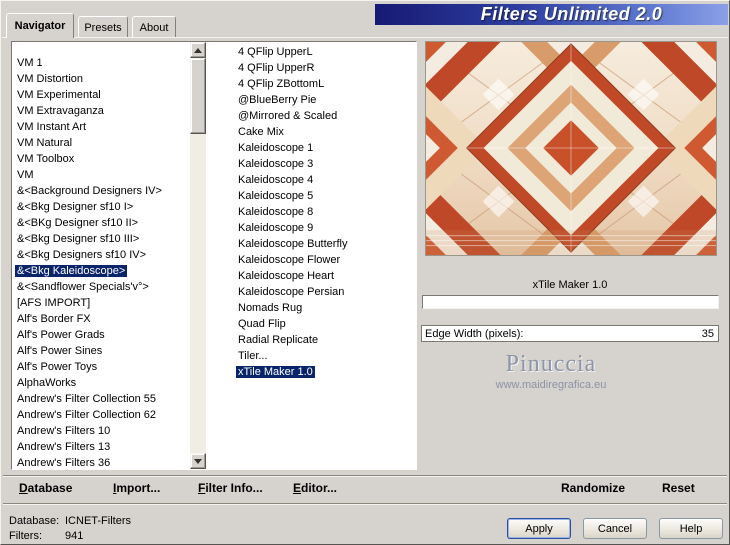 The width and height of the screenshot is (730, 545). I want to click on list-item-label: Alf's Power Grads, so click(61, 335).